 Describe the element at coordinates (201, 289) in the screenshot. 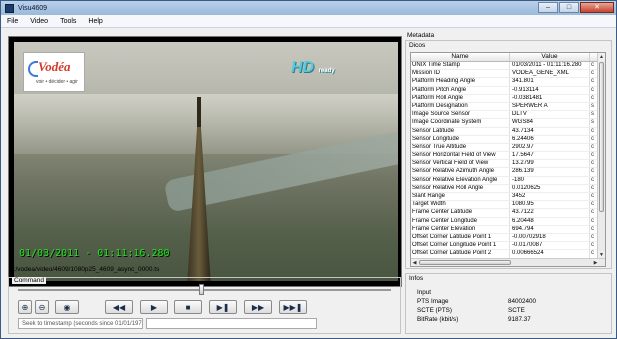

I see `timeline-slider-thumb` at that location.